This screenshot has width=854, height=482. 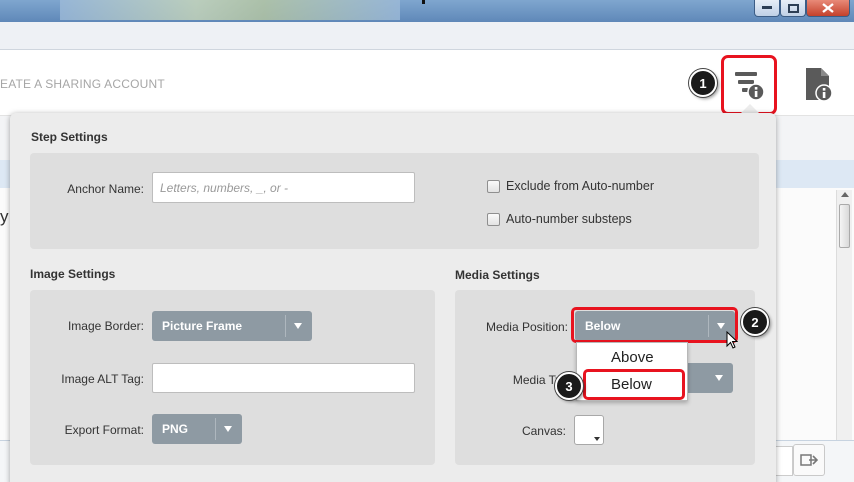 I want to click on anchor-name-label: Anchor Name:, so click(x=105, y=189).